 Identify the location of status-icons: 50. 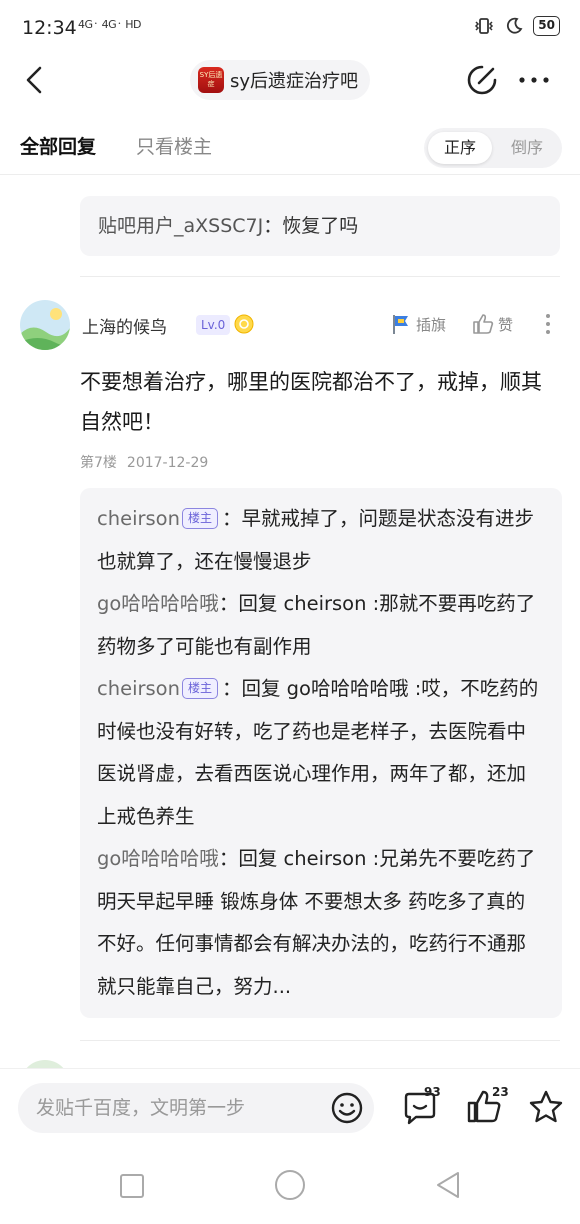
(516, 26).